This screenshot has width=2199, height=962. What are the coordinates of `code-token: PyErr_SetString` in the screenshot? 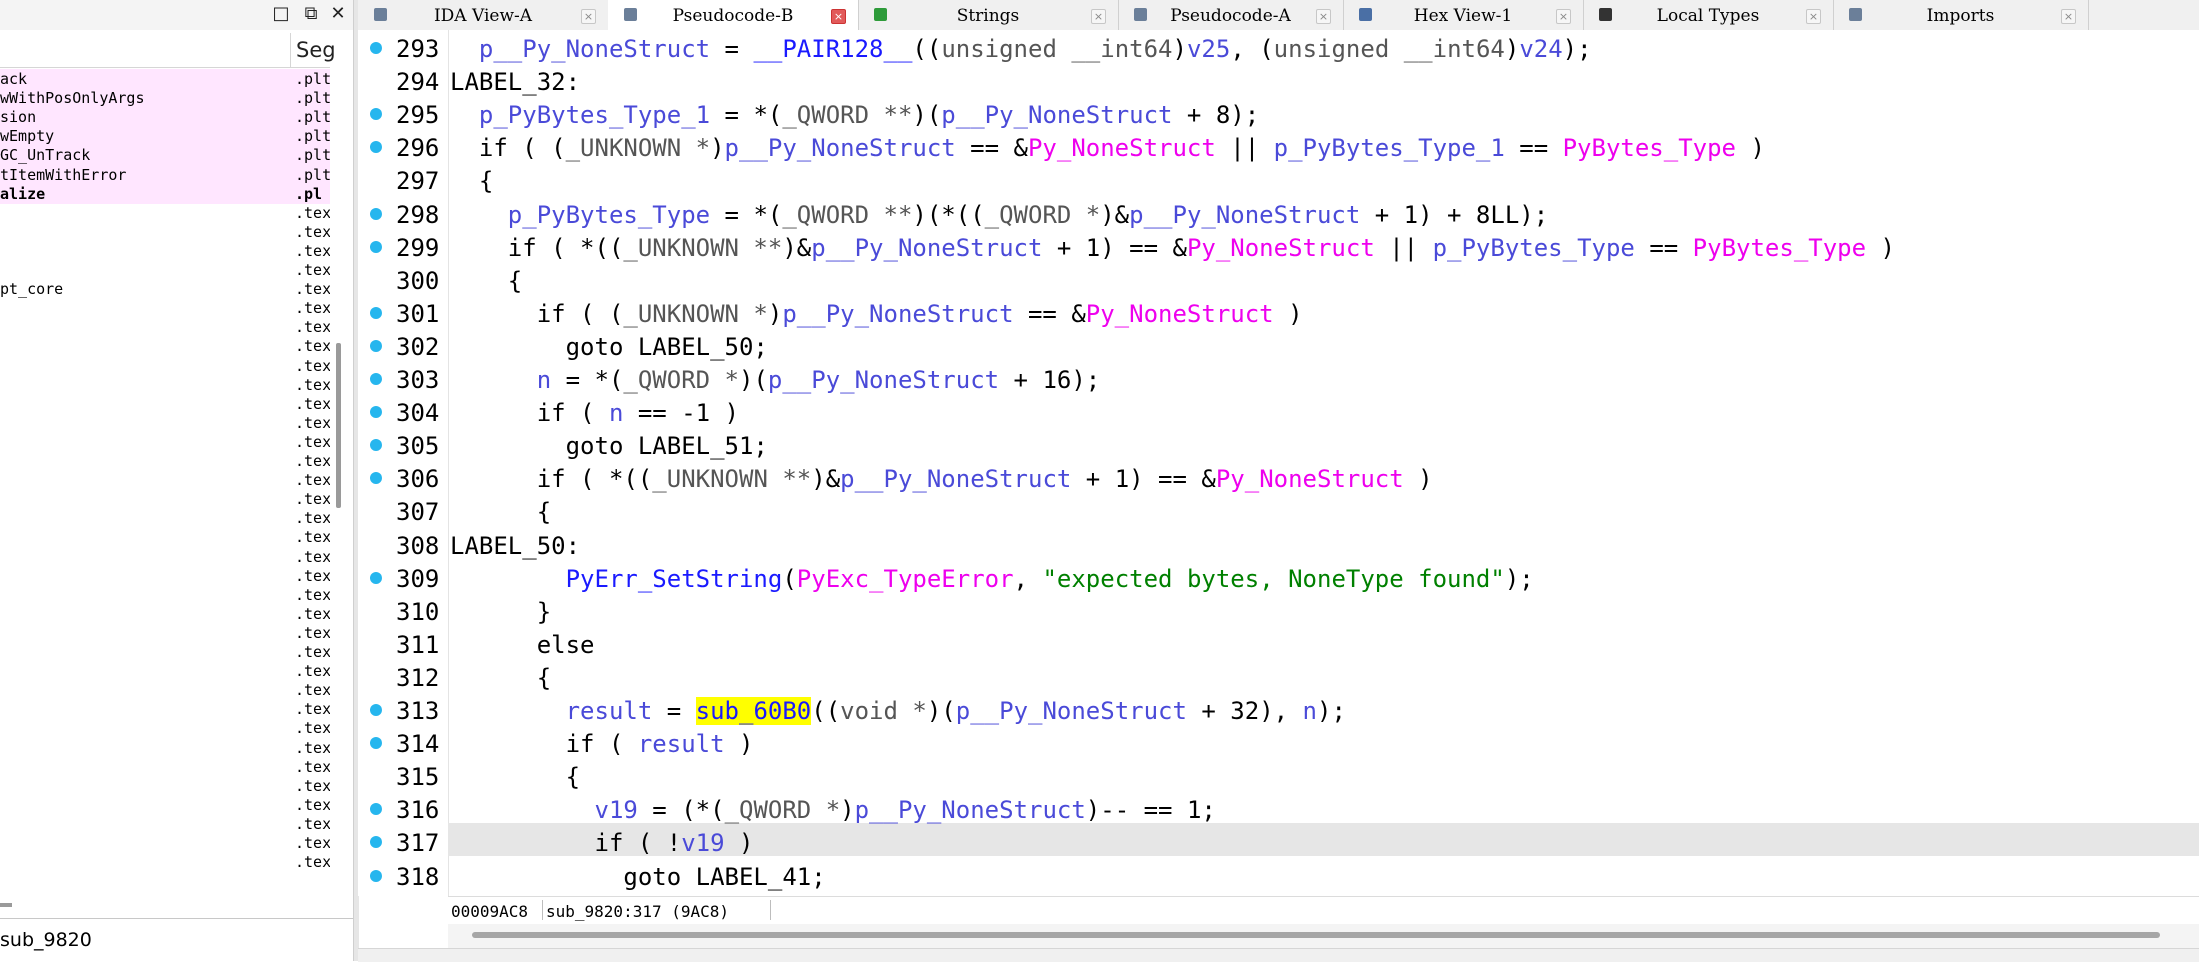 It's located at (674, 579).